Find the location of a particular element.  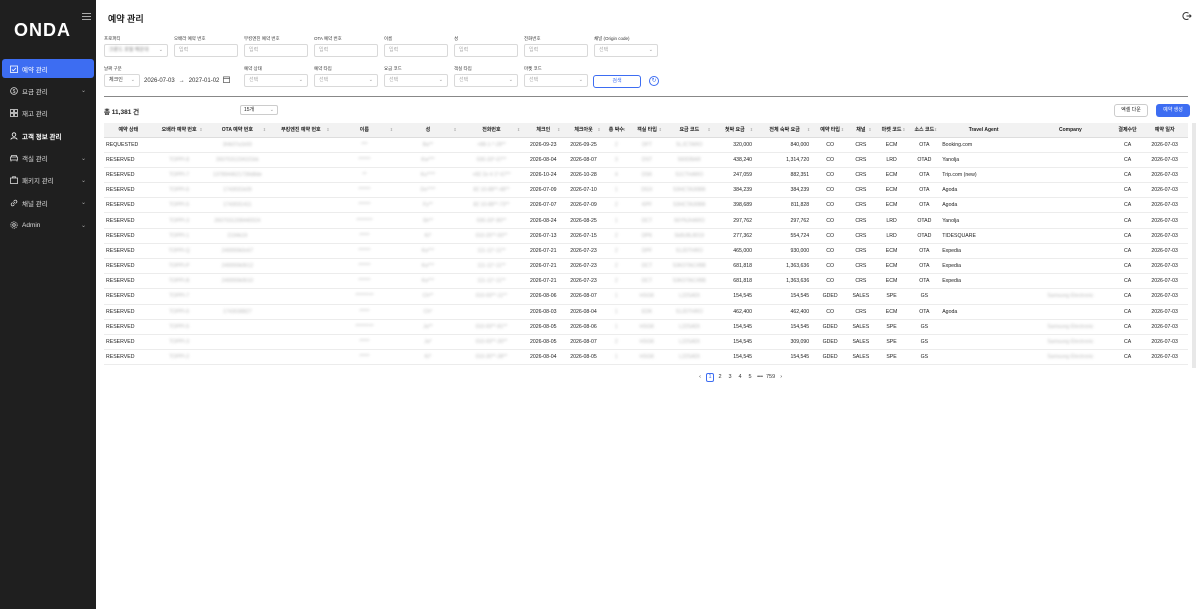

column-header-17: 소스 코드 ⇕ is located at coordinates (924, 130).